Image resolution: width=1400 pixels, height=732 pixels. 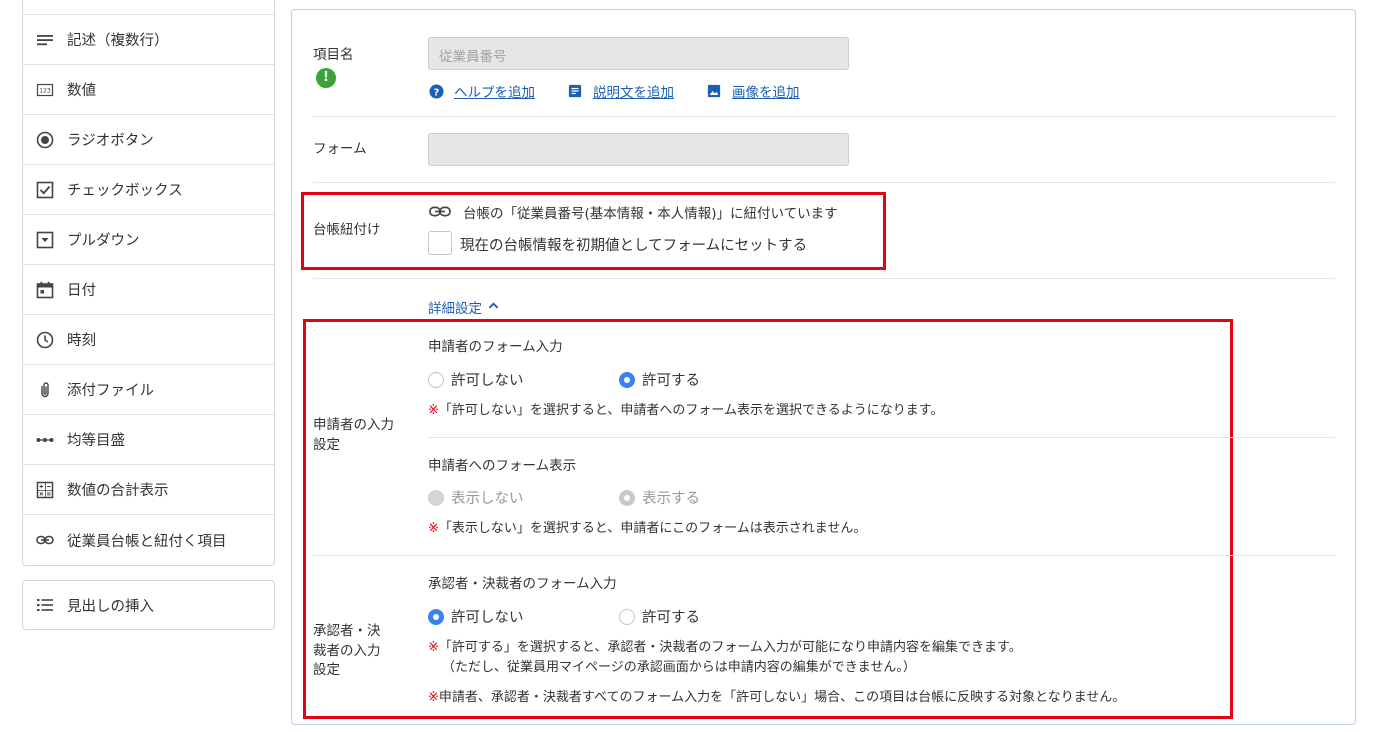 What do you see at coordinates (45, 490) in the screenshot?
I see `calculator-icon` at bounding box center [45, 490].